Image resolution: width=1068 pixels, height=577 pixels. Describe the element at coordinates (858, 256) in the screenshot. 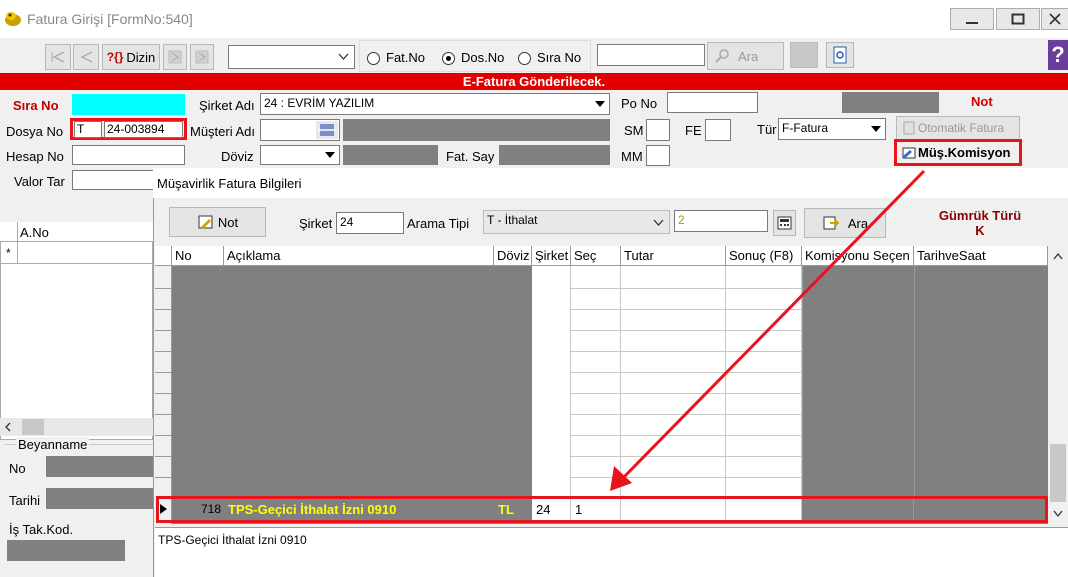

I see `col-header-komisyonu-secen: Komisyonu Seçen` at that location.